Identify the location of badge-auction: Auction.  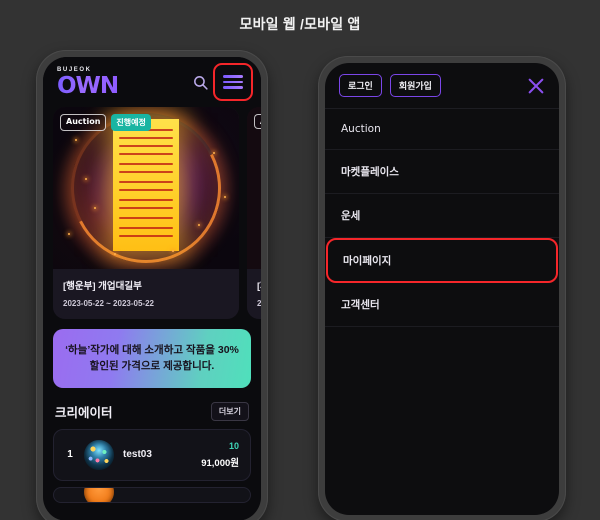
(83, 122).